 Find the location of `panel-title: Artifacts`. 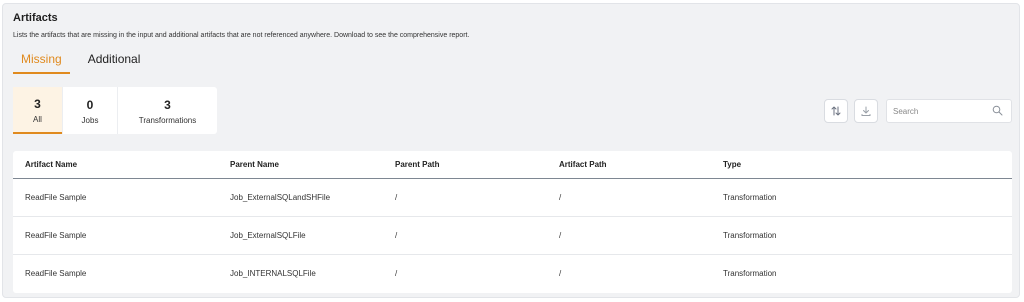

panel-title: Artifacts is located at coordinates (35, 18).